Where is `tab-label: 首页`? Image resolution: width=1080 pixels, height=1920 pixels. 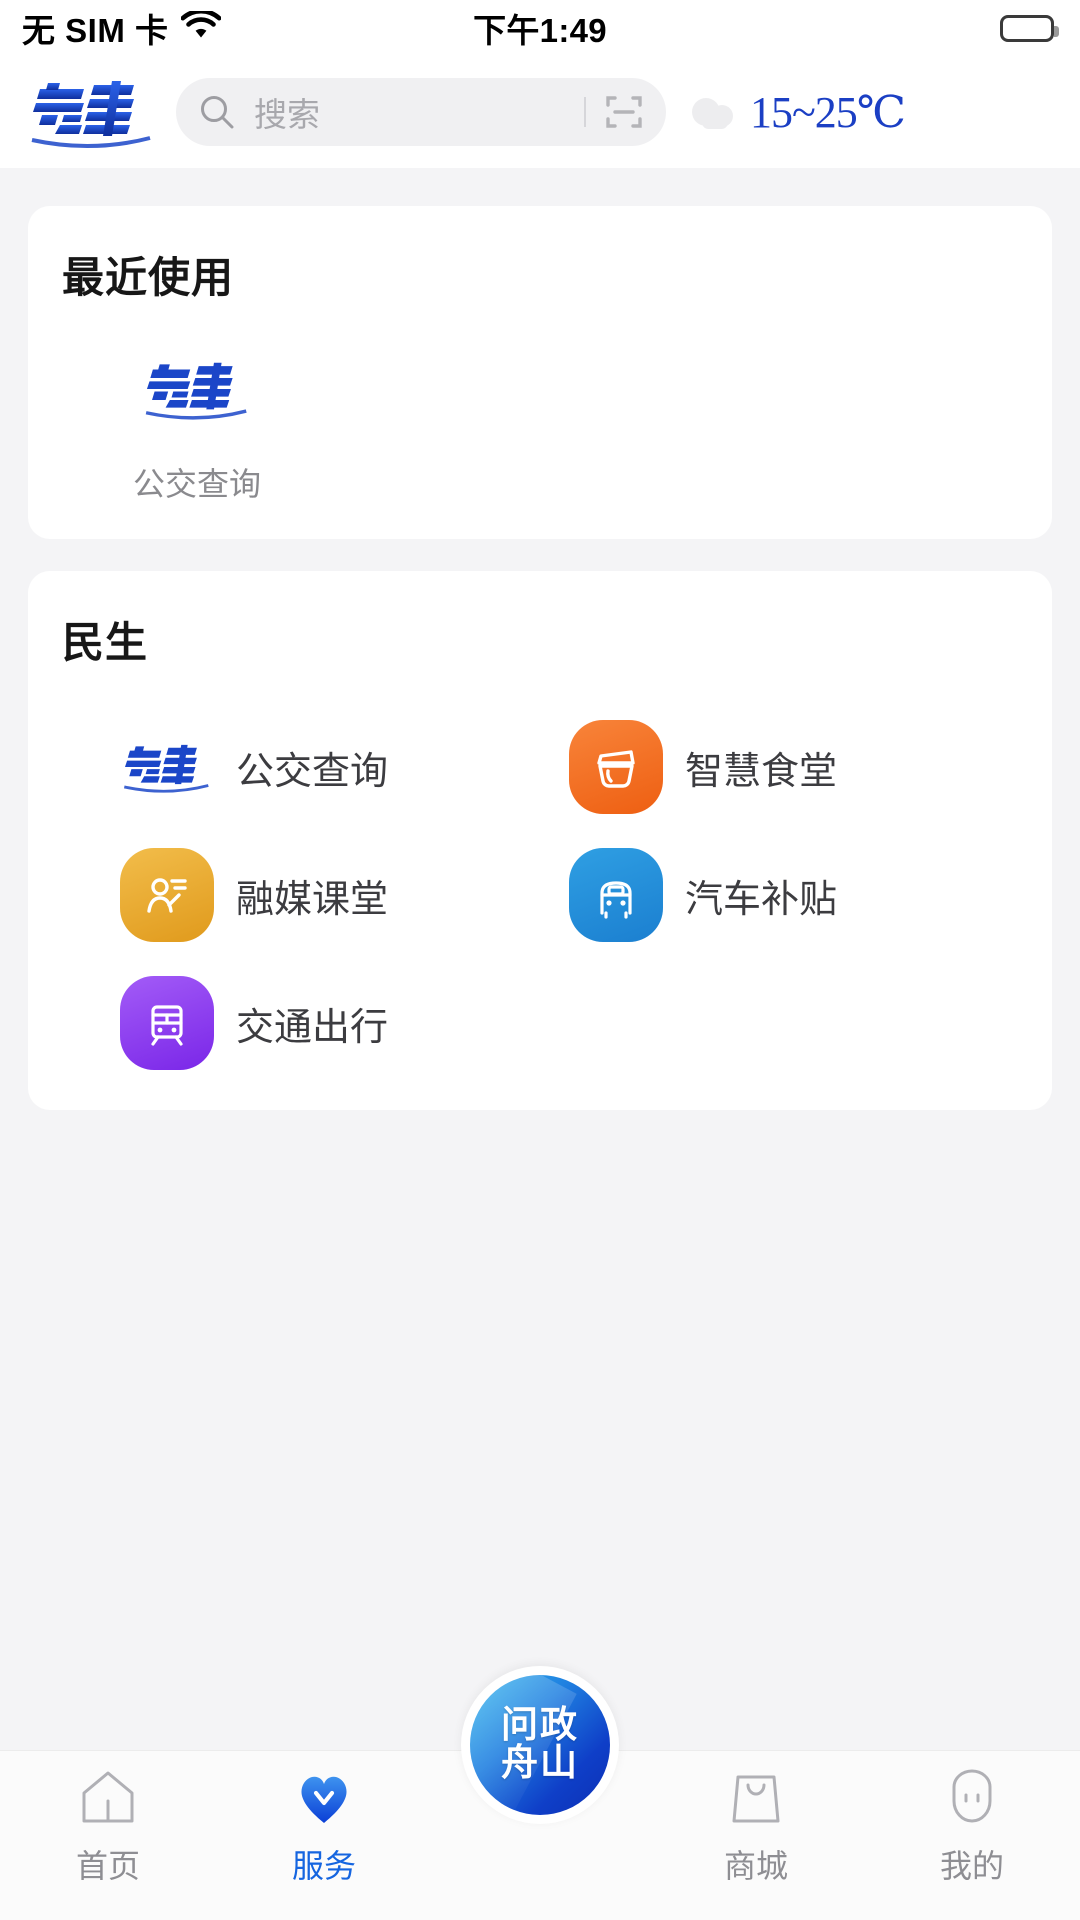
tab-label: 首页 is located at coordinates (107, 1866).